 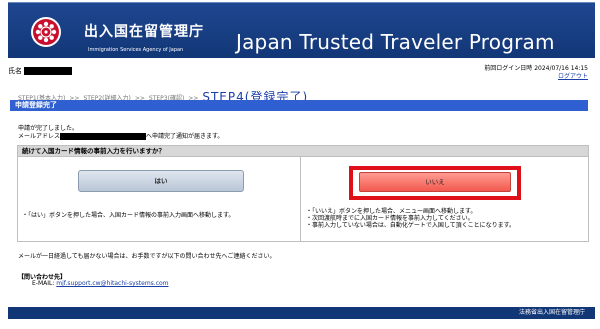 What do you see at coordinates (136, 50) in the screenshot?
I see `agency-name-en: Immigration Services Agency of Japan` at bounding box center [136, 50].